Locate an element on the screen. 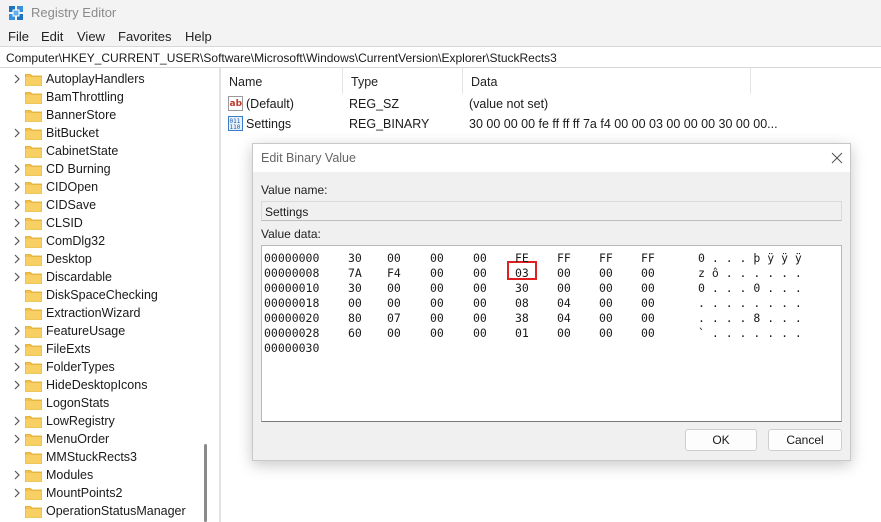 This screenshot has height=522, width=881. tree-item: FileExts is located at coordinates (102, 349).